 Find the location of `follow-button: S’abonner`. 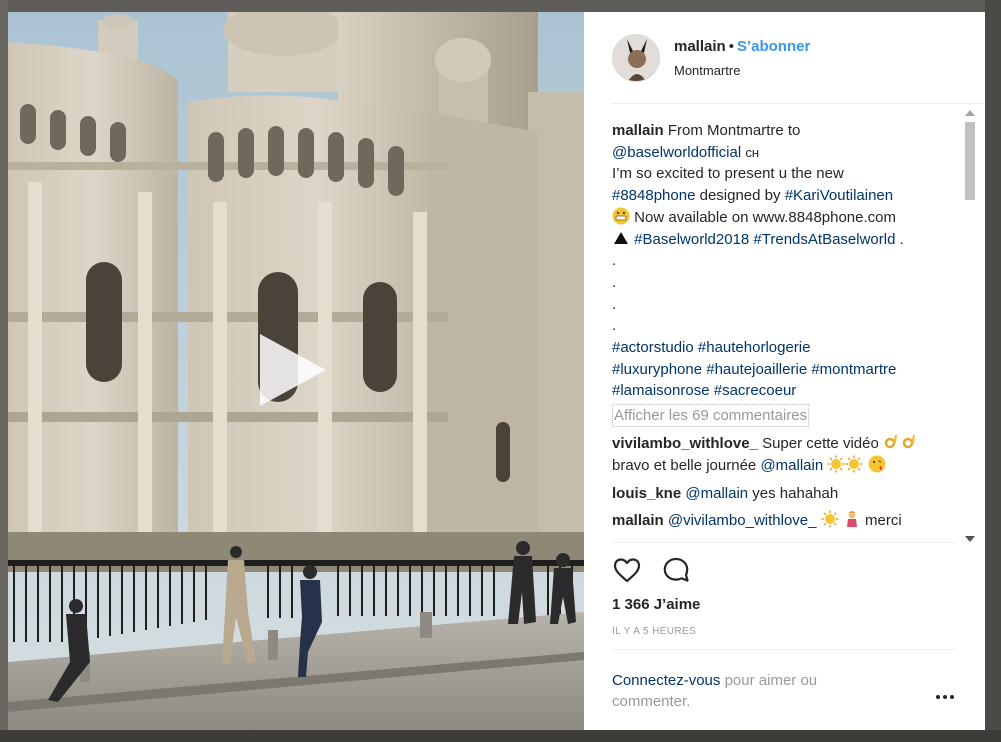

follow-button: S’abonner is located at coordinates (773, 46).